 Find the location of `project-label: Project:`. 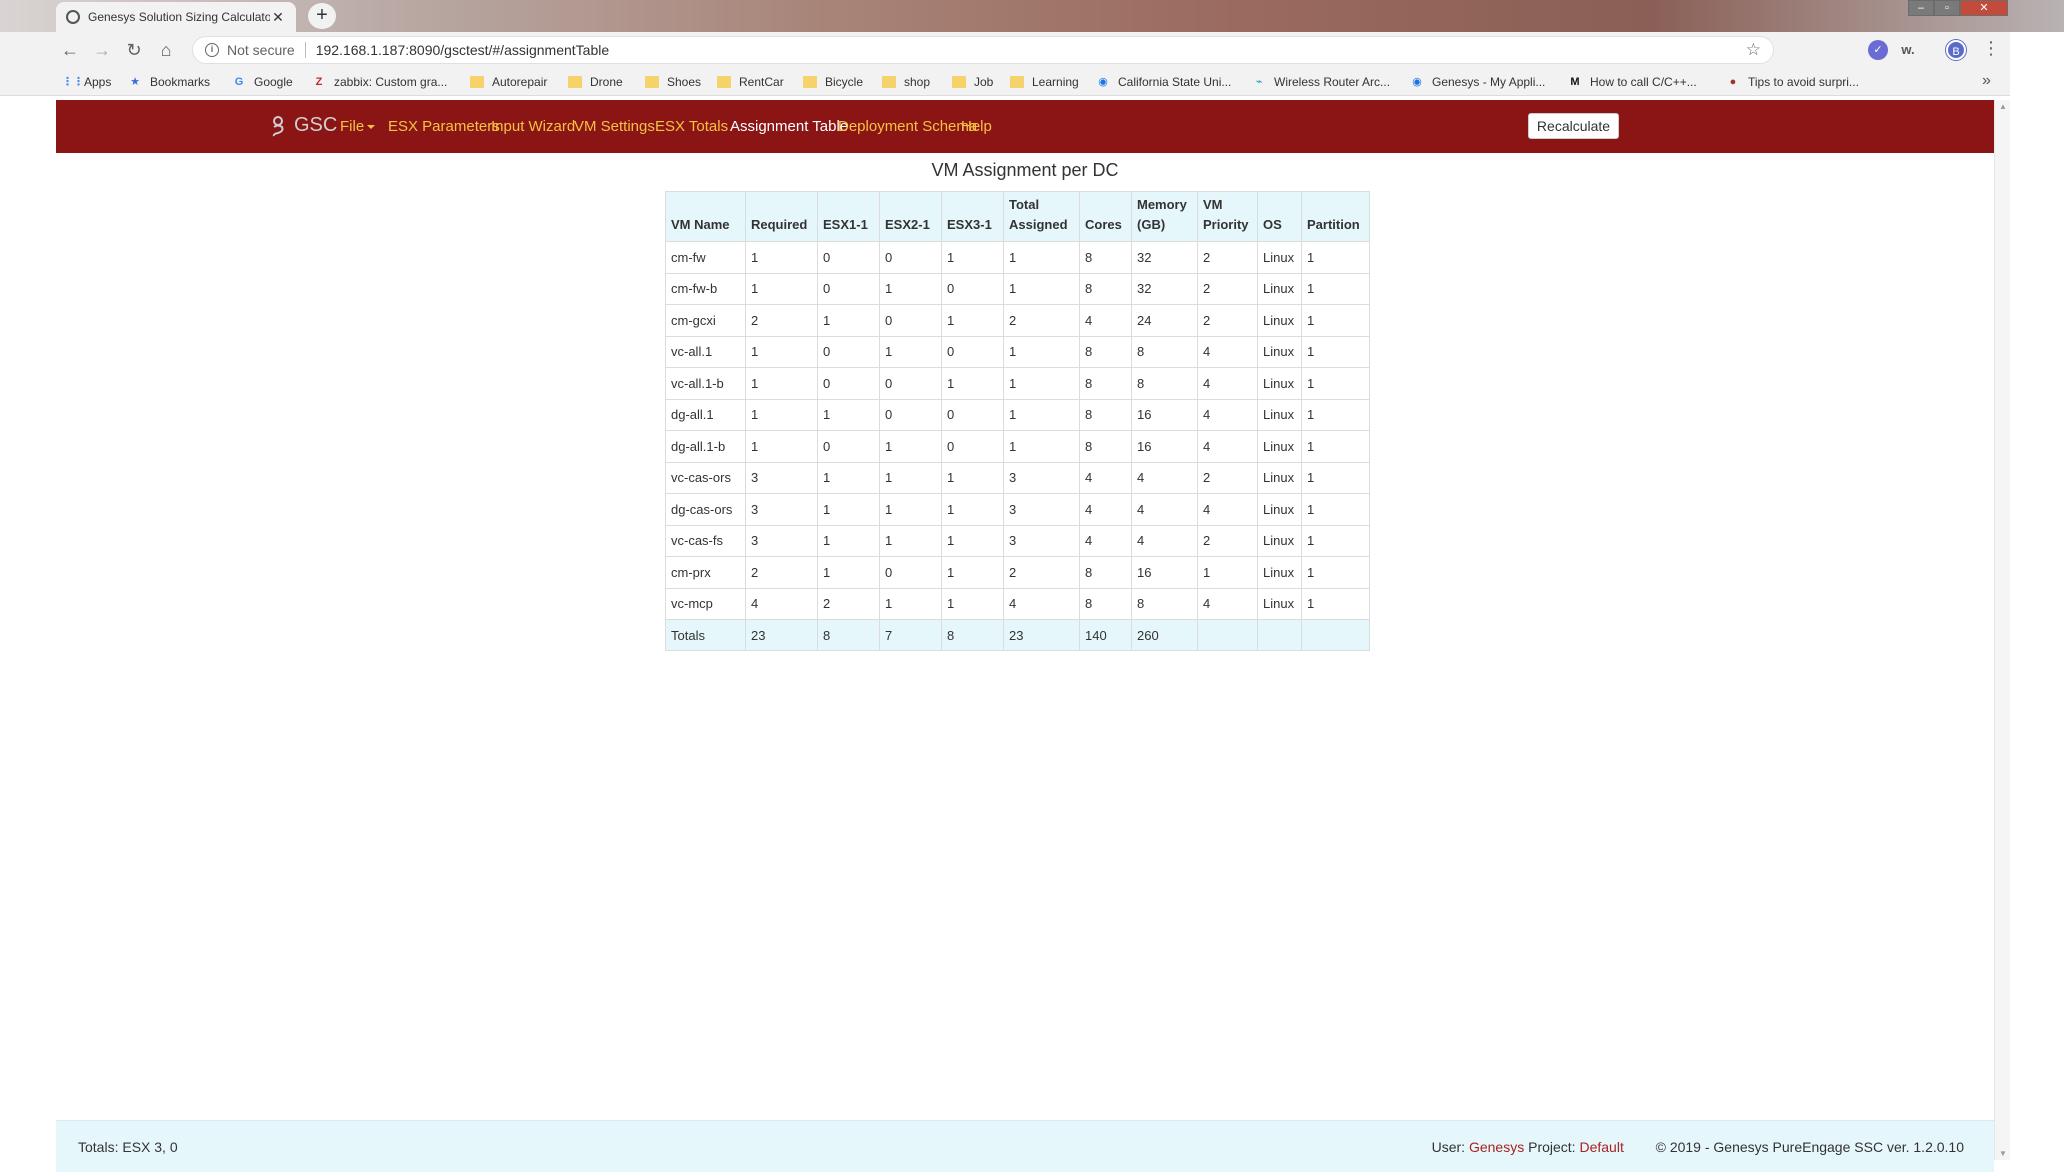

project-label: Project: is located at coordinates (1552, 1147).